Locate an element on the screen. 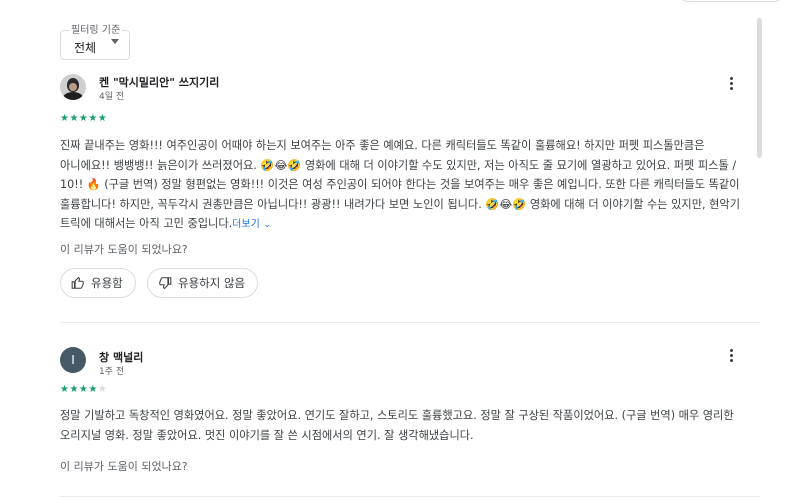 This screenshot has width=800, height=501. filter-value: 전체 is located at coordinates (85, 48).